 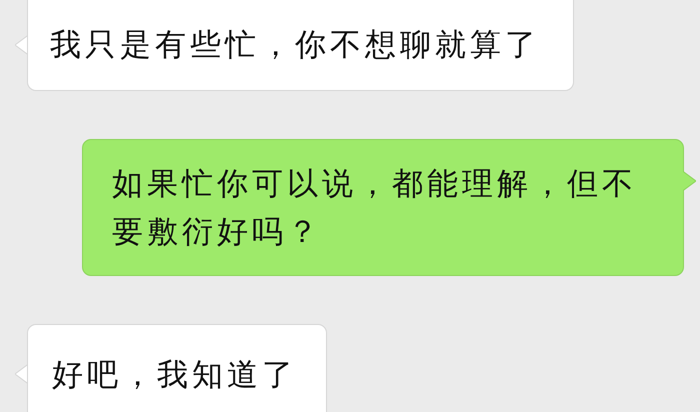 What do you see at coordinates (177, 368) in the screenshot?
I see `message-bubble: 好吧，我知道了` at bounding box center [177, 368].